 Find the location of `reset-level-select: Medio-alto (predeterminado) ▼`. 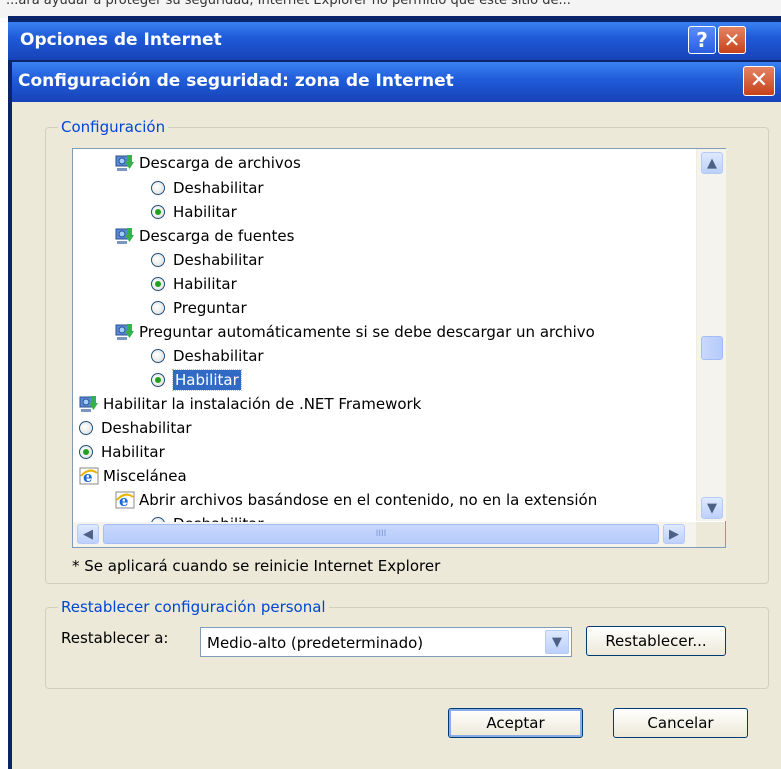

reset-level-select: Medio-alto (predeterminado) ▼ is located at coordinates (386, 642).